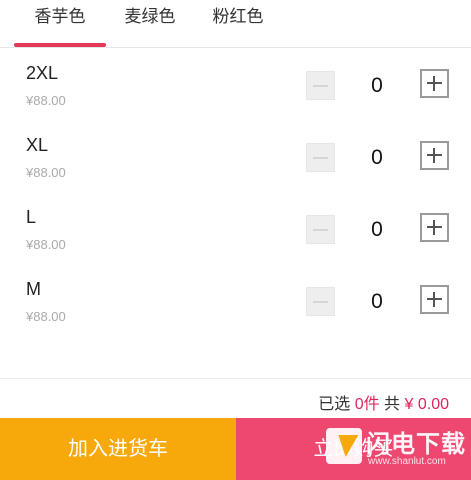  I want to click on selected-label: 已选, so click(334, 404).